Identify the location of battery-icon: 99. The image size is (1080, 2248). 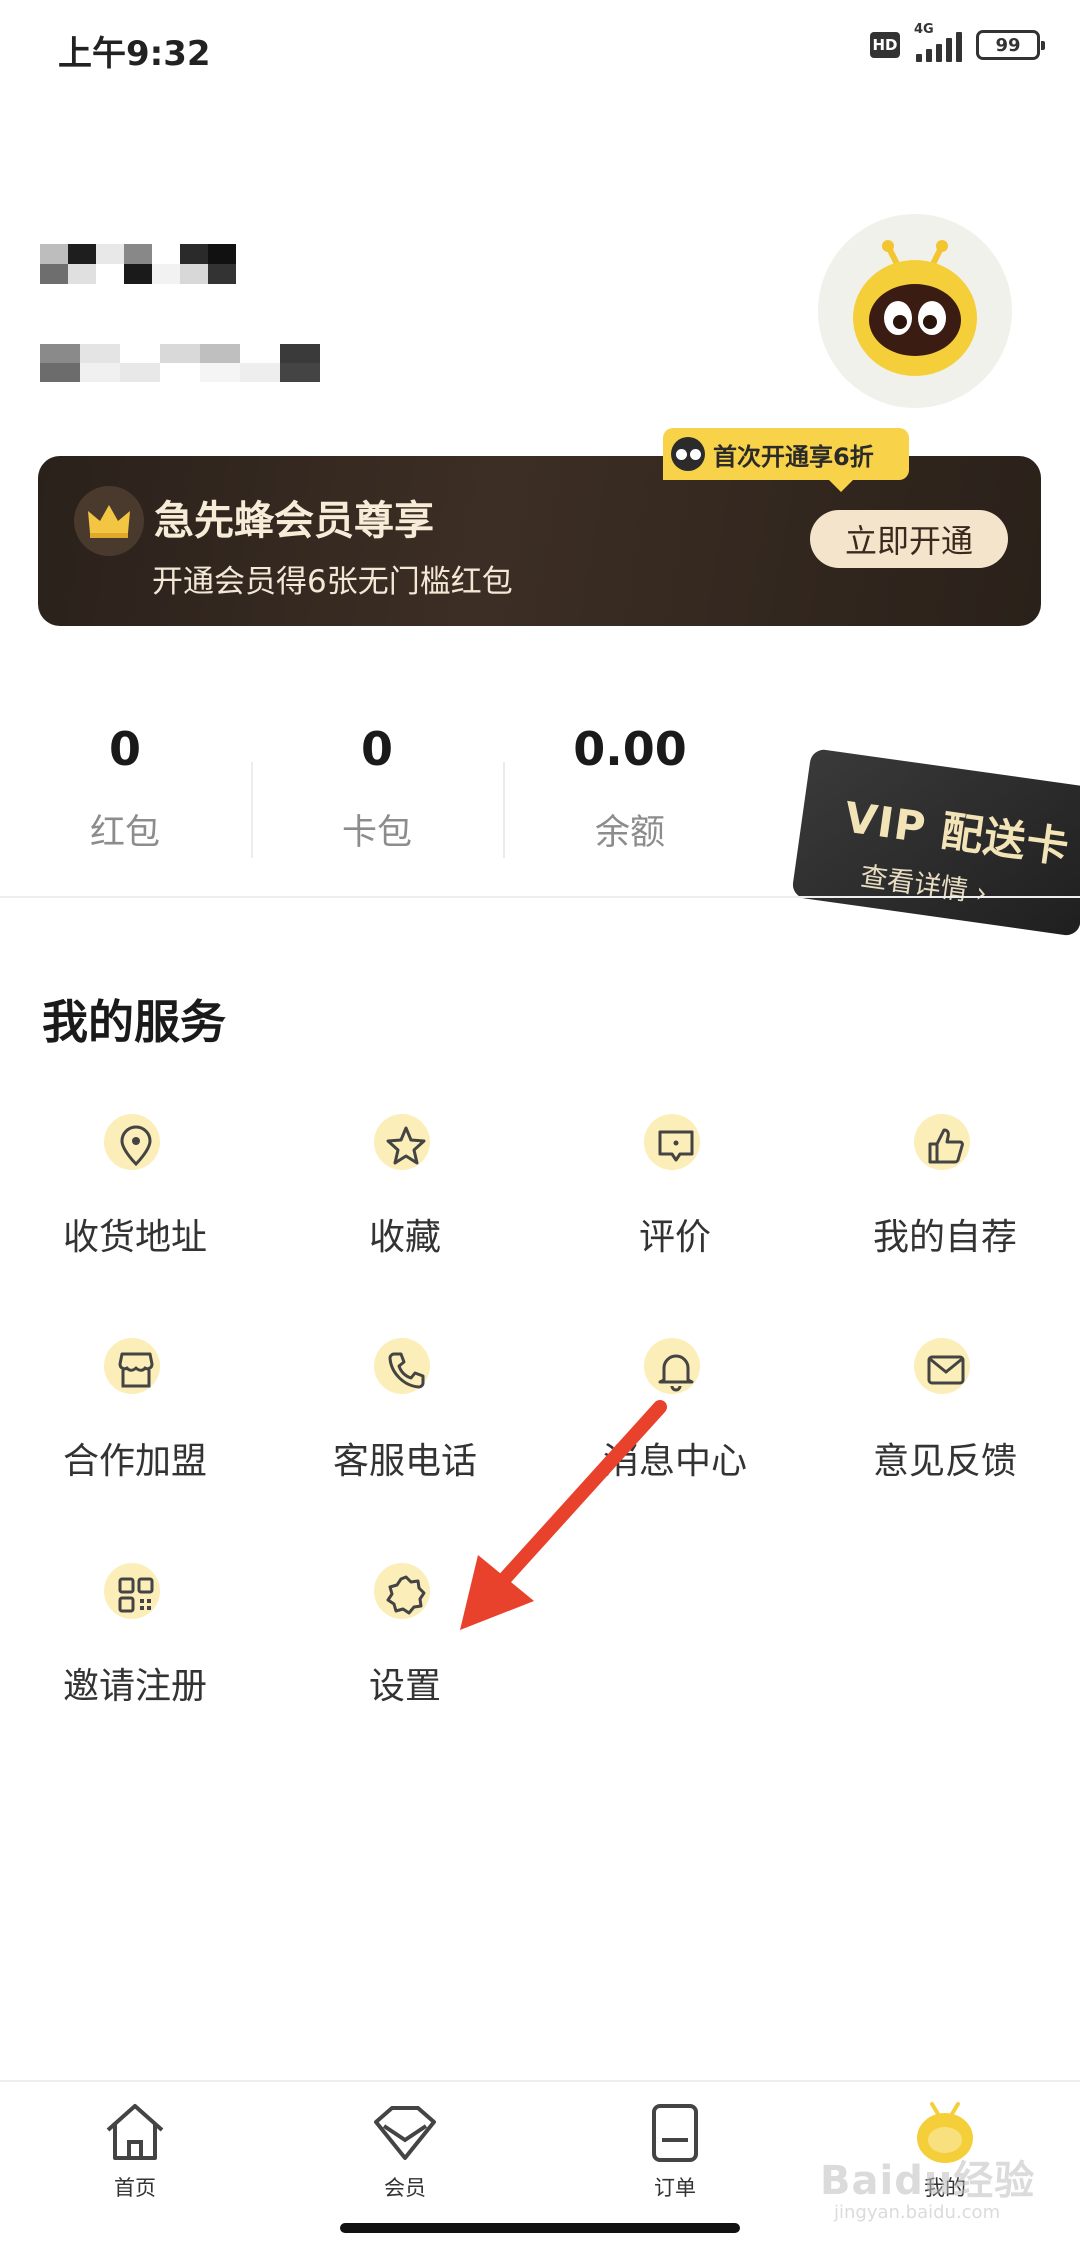
(1010, 45).